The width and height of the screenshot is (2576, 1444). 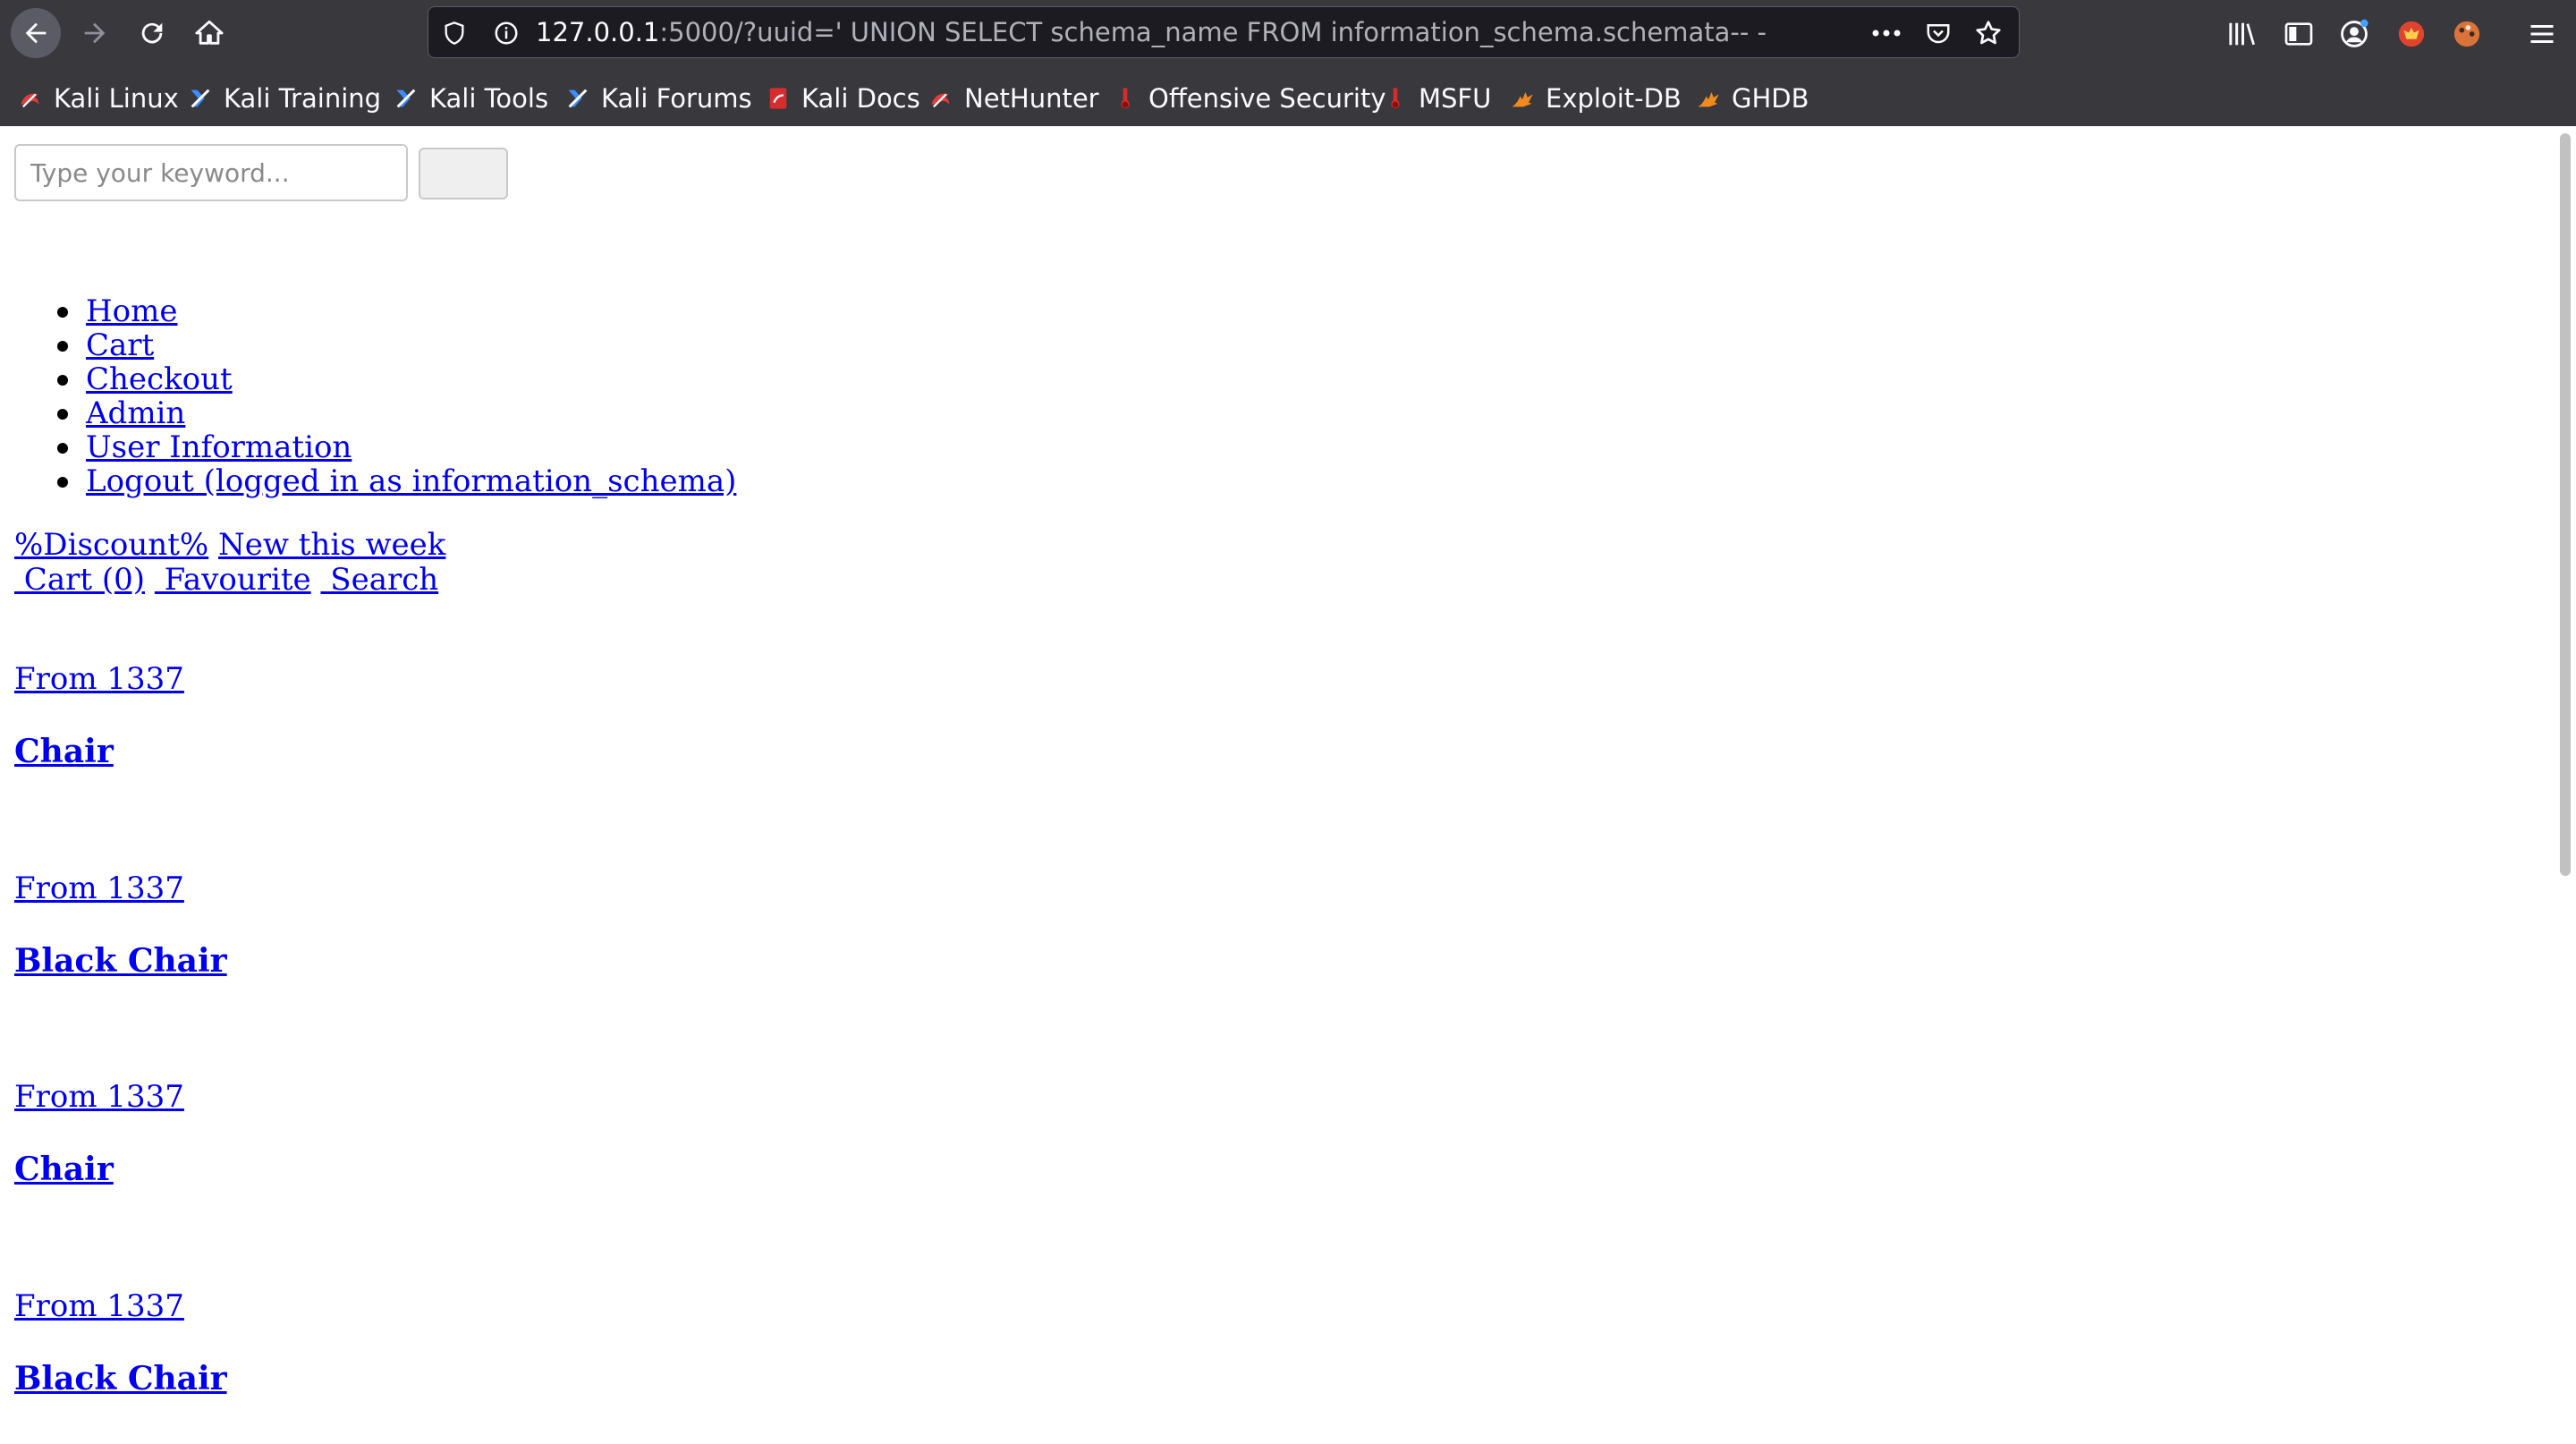 I want to click on nav-link-user-information: User Information, so click(x=219, y=447).